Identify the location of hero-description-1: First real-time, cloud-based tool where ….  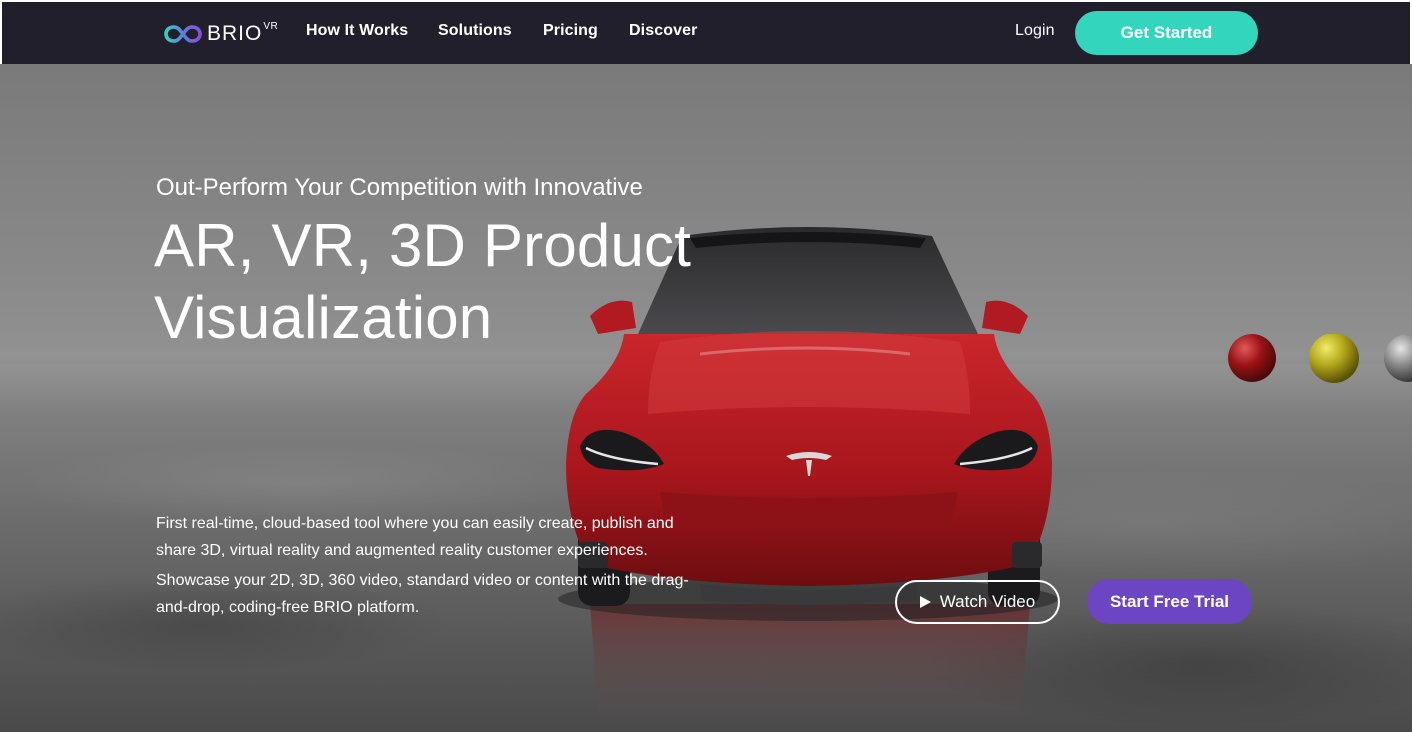
(415, 537).